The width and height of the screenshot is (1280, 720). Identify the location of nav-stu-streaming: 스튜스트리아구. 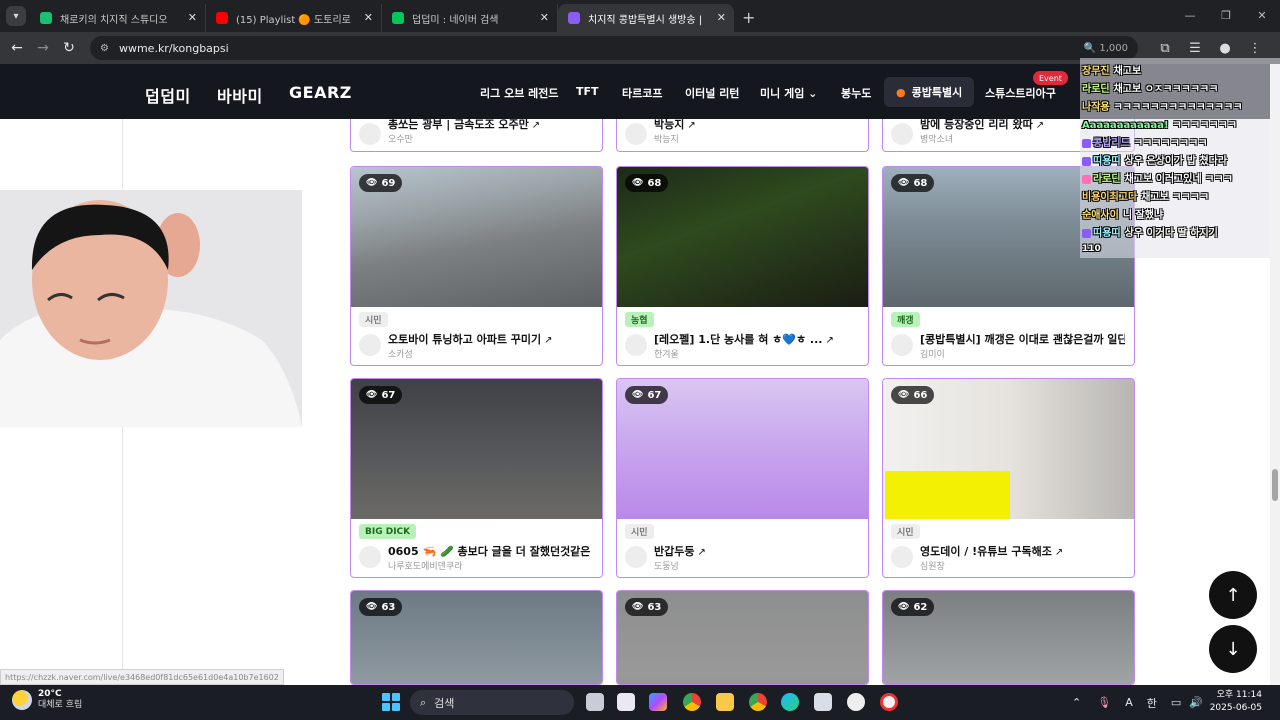
(1020, 93).